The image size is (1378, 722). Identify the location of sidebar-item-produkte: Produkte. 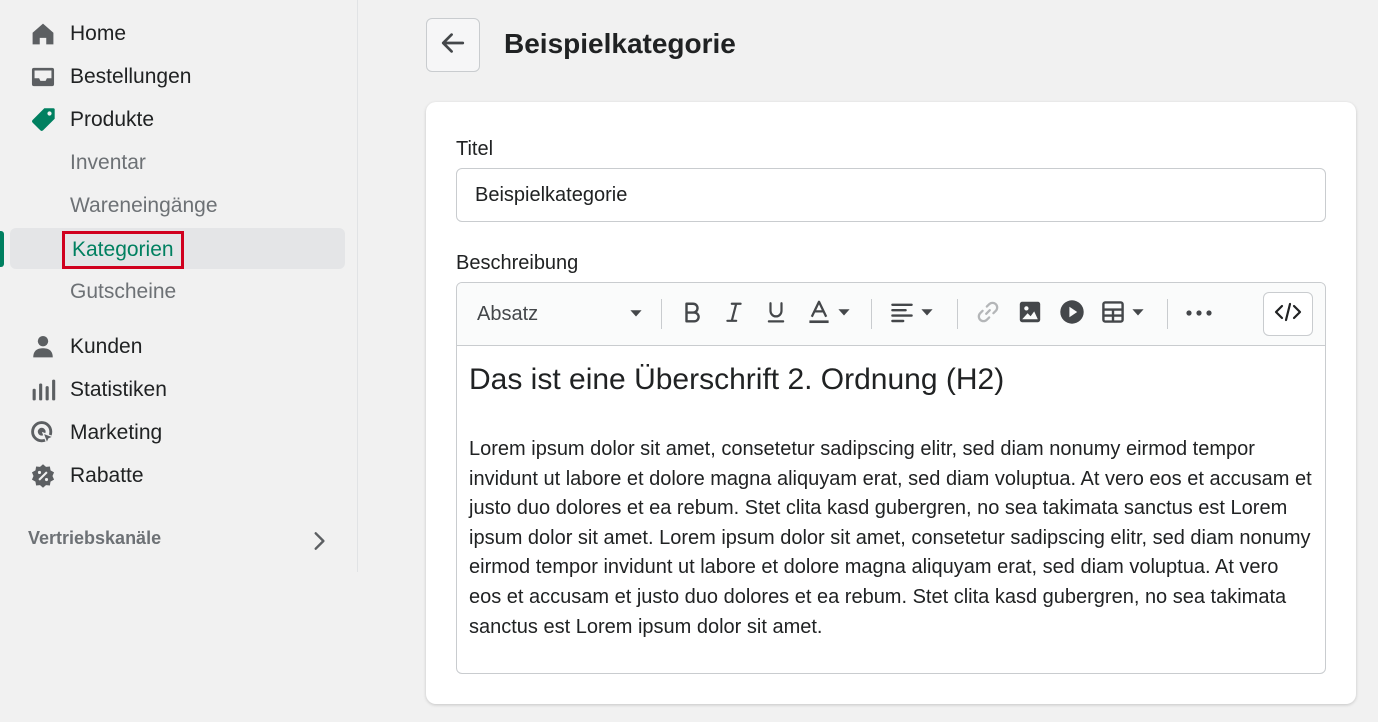
(91, 120).